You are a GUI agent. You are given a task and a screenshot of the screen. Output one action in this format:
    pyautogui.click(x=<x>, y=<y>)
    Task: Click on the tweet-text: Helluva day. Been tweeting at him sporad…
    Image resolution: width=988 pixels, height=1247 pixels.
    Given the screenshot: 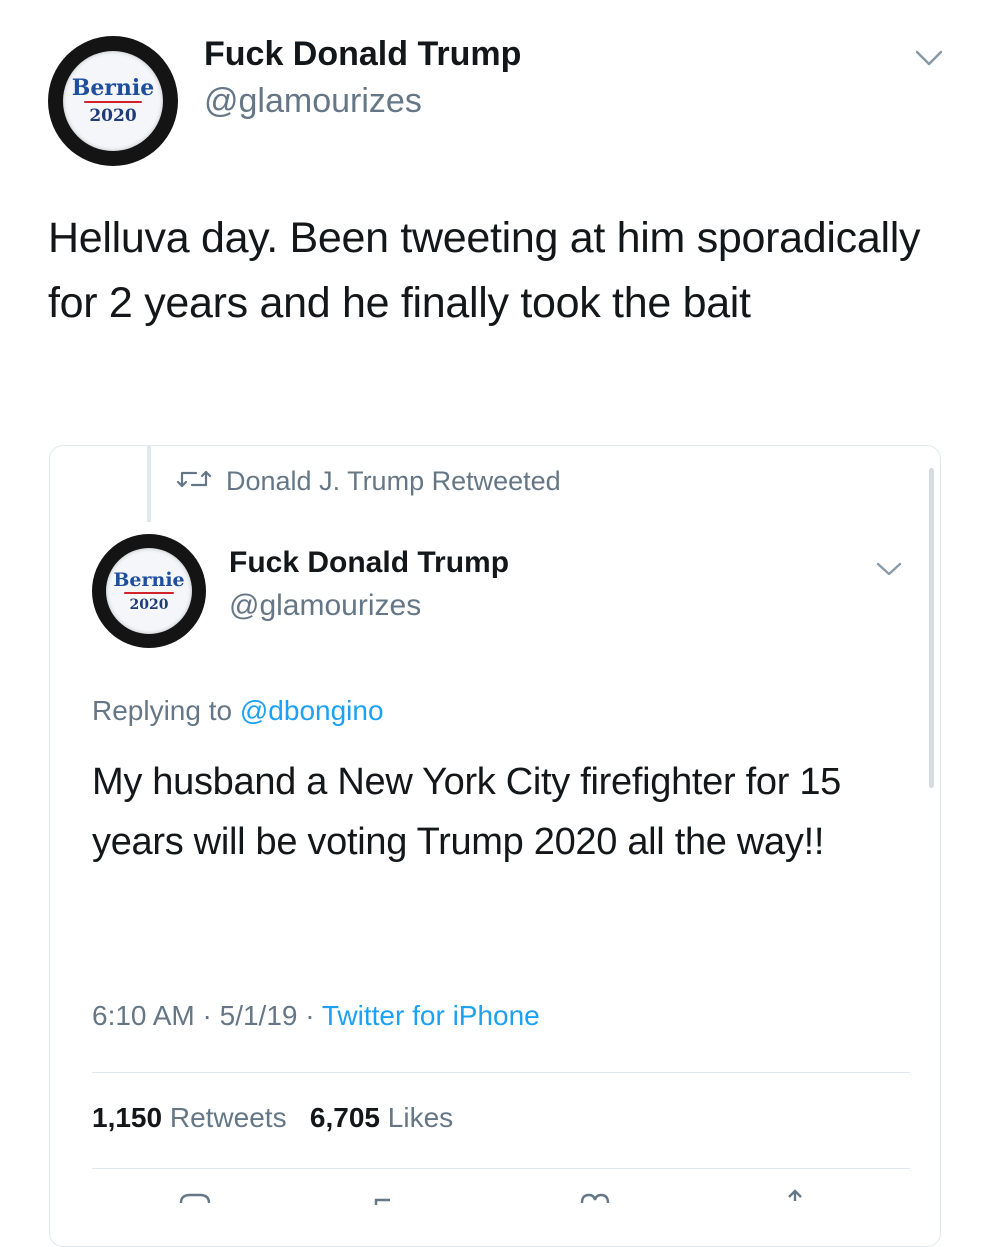 What is the action you would take?
    pyautogui.click(x=484, y=270)
    